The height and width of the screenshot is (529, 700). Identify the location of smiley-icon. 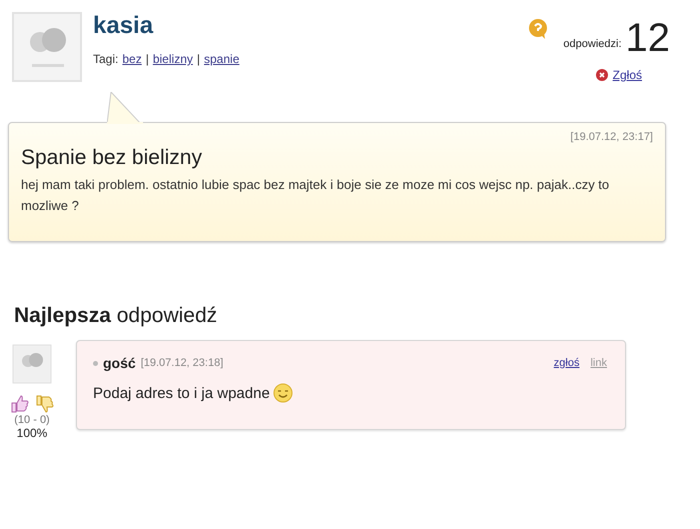
(282, 393).